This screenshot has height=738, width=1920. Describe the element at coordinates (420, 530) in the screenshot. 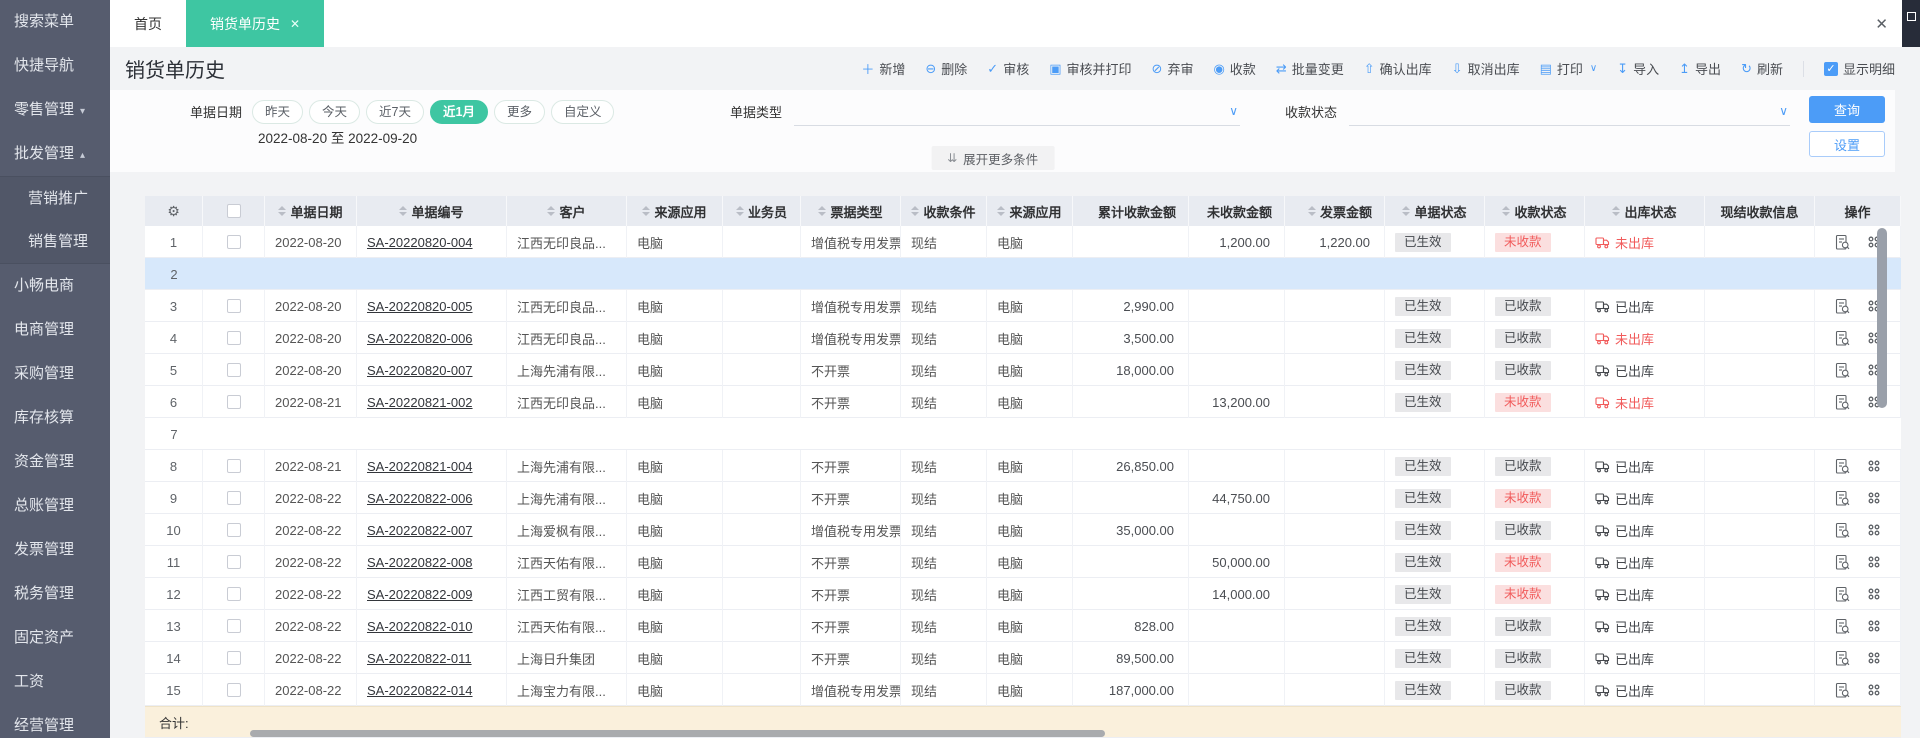

I see `doc-number-link: SA-20220822-007` at that location.